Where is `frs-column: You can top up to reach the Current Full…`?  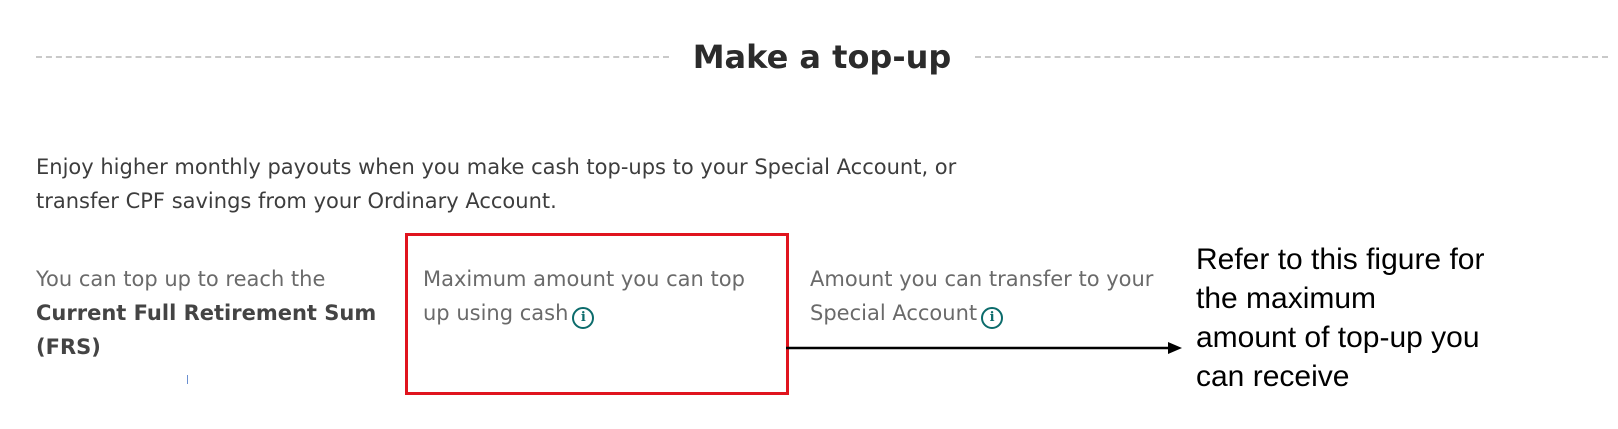 frs-column: You can top up to reach the Current Full… is located at coordinates (211, 313).